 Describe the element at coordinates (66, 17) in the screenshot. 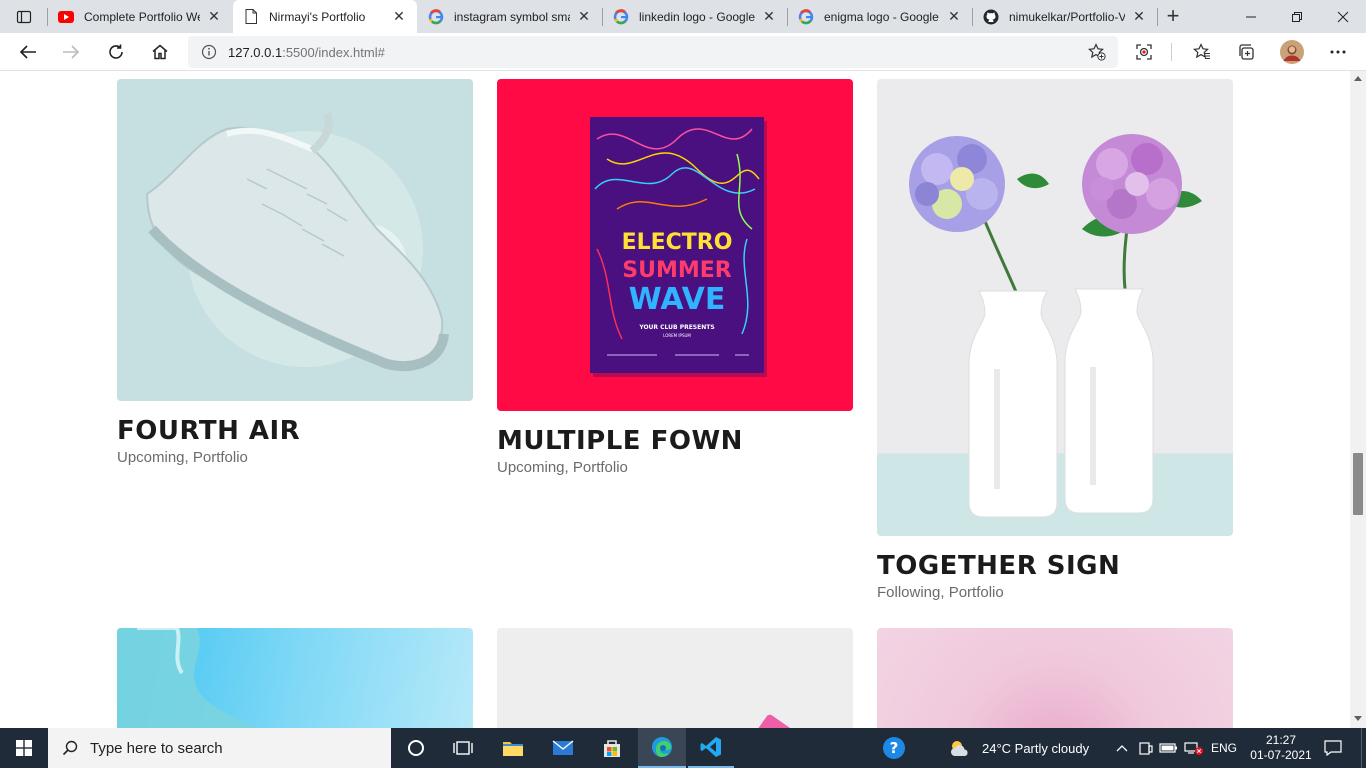

I see `youtube-icon` at that location.